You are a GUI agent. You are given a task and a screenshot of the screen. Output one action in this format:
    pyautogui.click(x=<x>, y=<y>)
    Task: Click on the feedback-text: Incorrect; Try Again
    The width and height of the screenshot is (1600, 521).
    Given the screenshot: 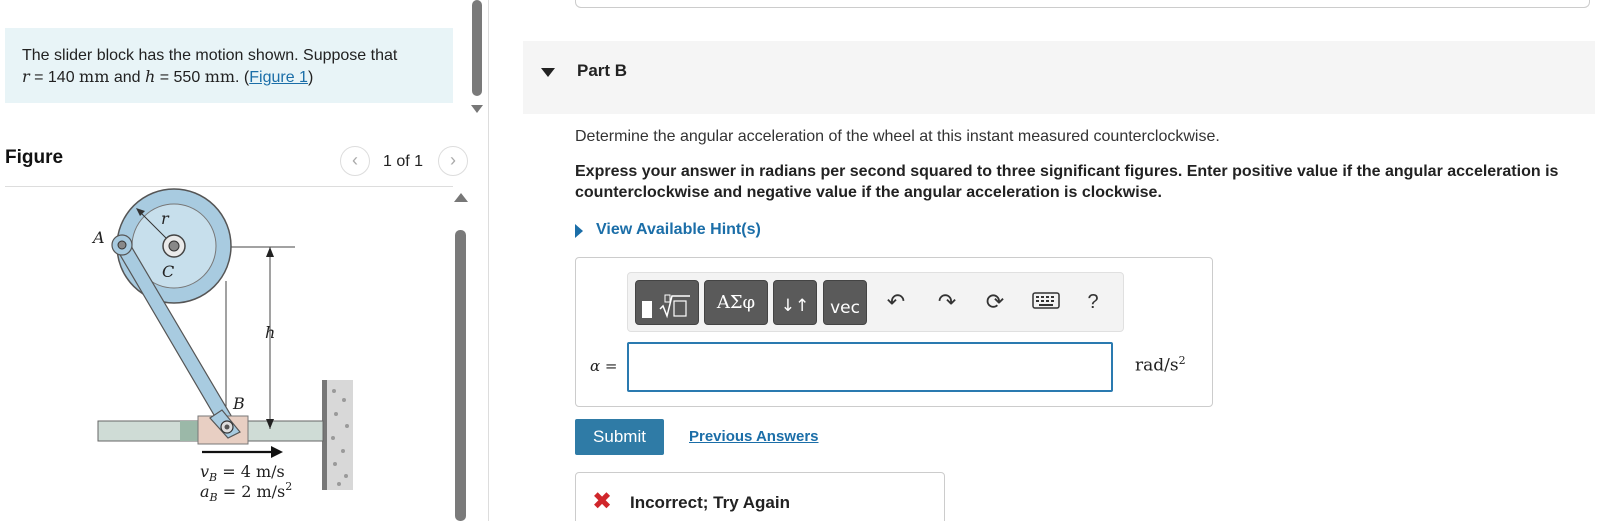 What is the action you would take?
    pyautogui.click(x=710, y=502)
    